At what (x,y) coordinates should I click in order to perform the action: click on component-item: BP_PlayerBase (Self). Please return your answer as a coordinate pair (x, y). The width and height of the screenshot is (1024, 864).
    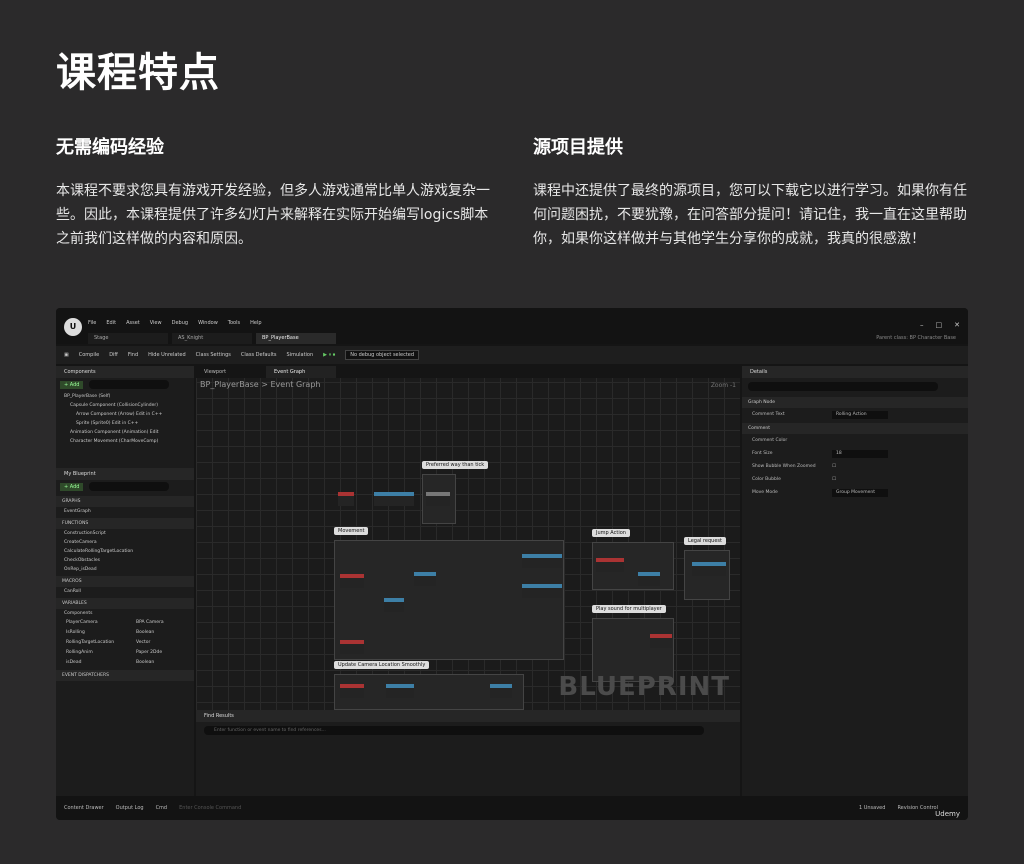
    Looking at the image, I should click on (125, 396).